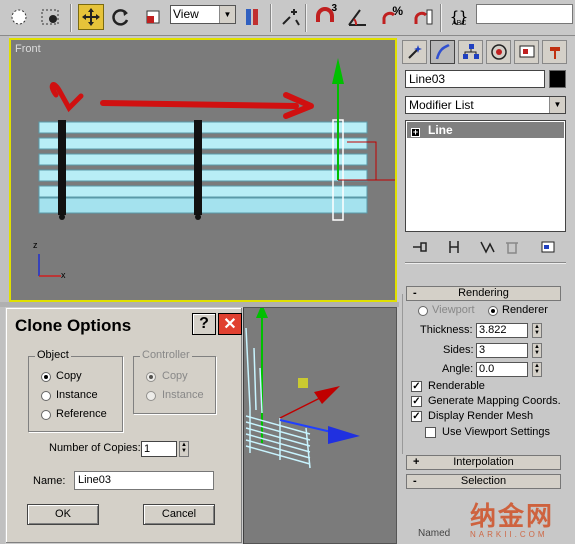  What do you see at coordinates (502, 350) in the screenshot?
I see `sides-input: 3` at bounding box center [502, 350].